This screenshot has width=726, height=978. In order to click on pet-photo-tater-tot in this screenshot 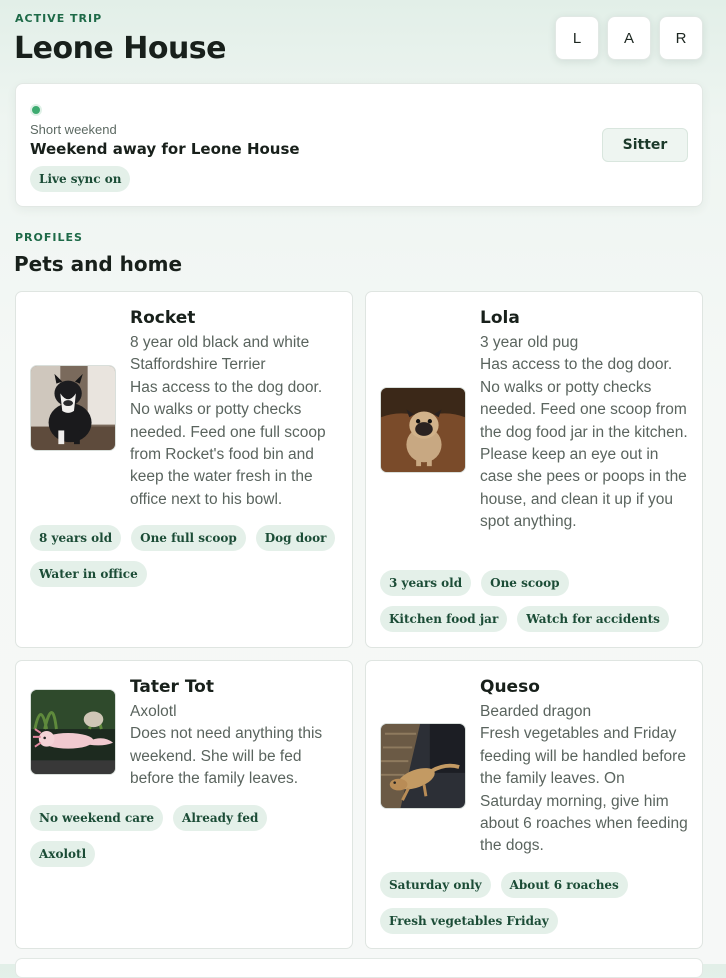, I will do `click(73, 732)`.